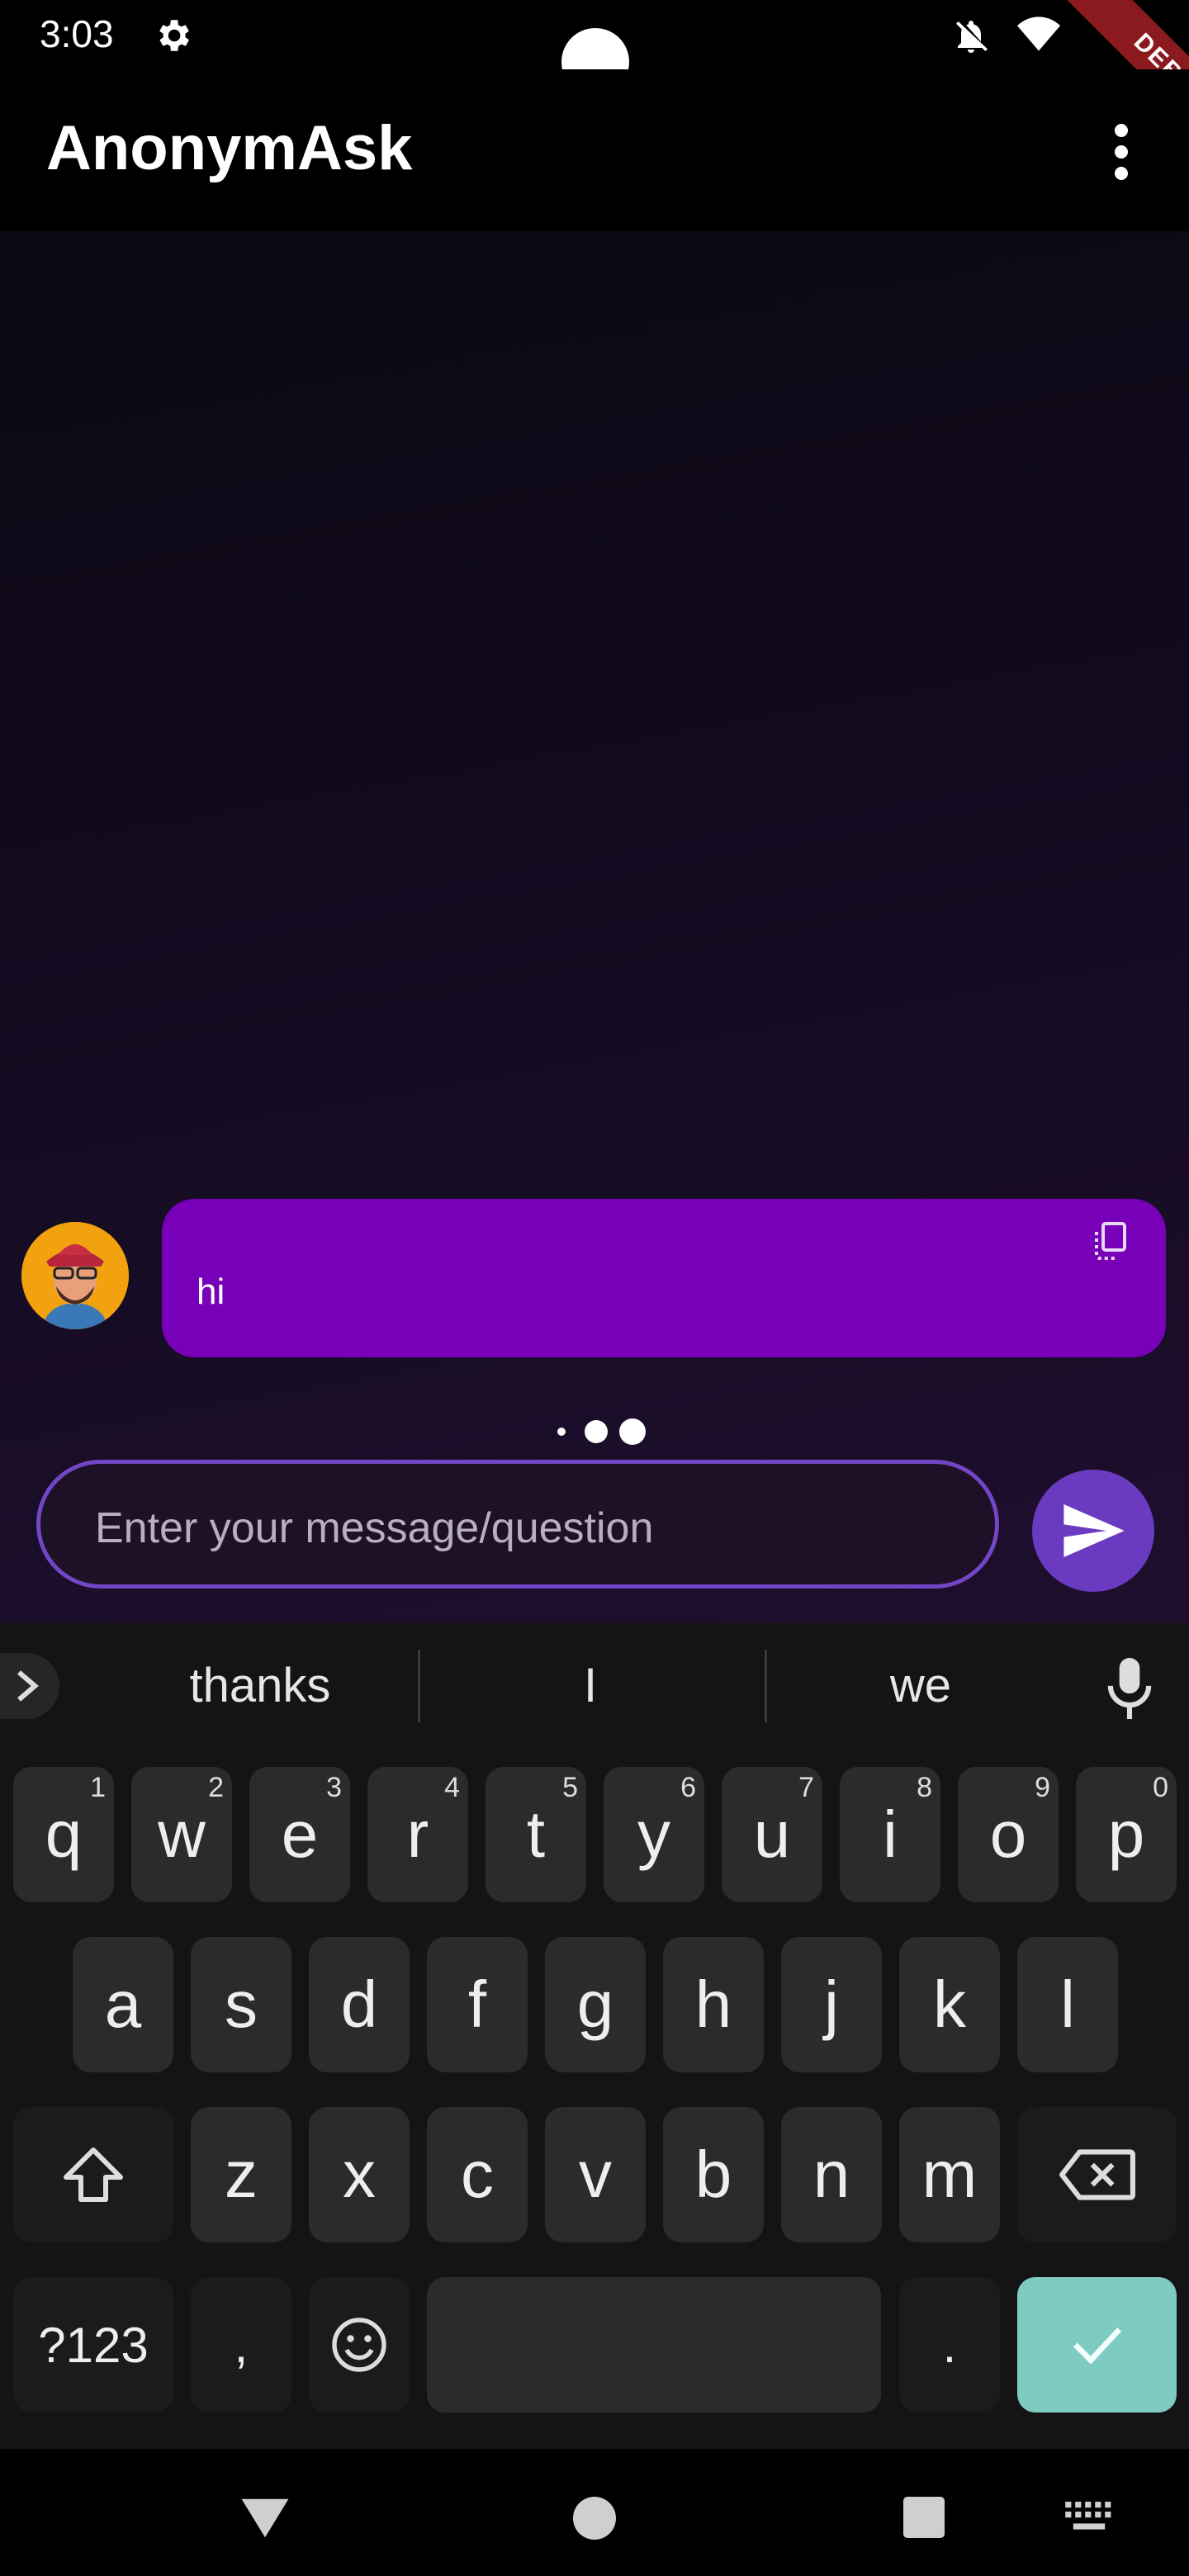 This screenshot has height=2576, width=1189. Describe the element at coordinates (831, 2174) in the screenshot. I see `key-n: n` at that location.